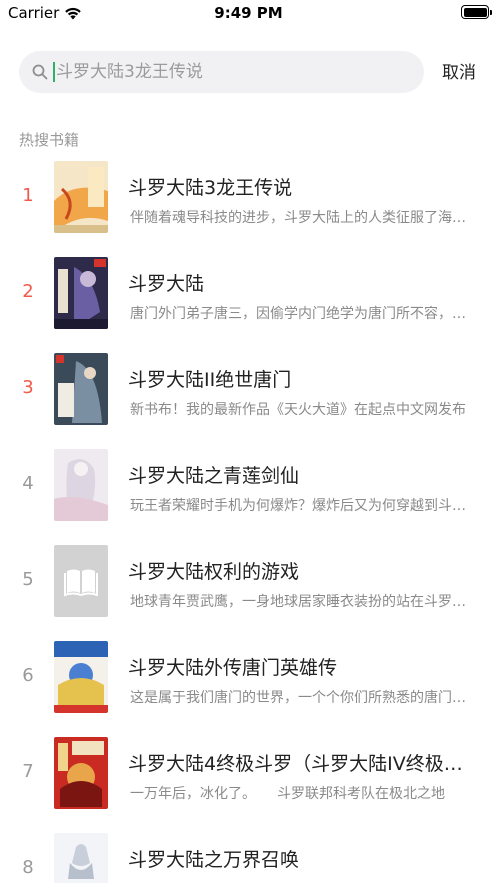 The width and height of the screenshot is (497, 883). What do you see at coordinates (299, 314) in the screenshot?
I see `book-description: 唐门外门弟子唐三，因偷学内门绝学为唐门所不容，跳崖明志时却发现没有死` at bounding box center [299, 314].